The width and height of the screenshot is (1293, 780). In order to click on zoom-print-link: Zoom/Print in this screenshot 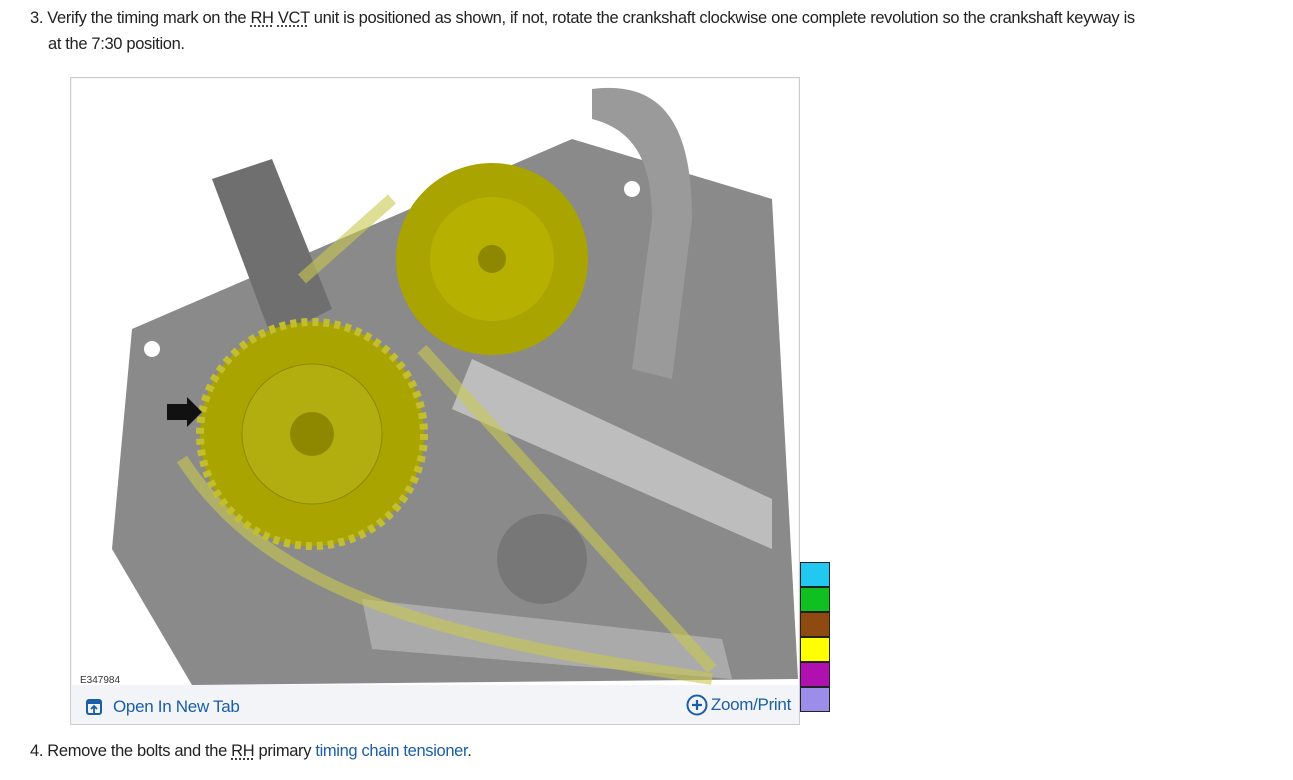, I will do `click(738, 705)`.